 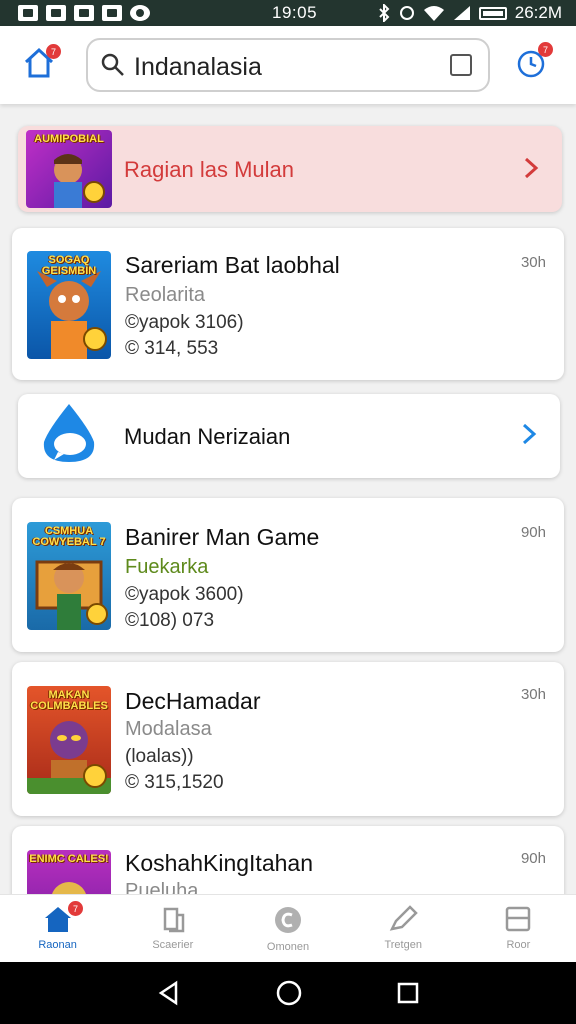 What do you see at coordinates (219, 863) in the screenshot?
I see `item-title: KoshahKingItahan` at bounding box center [219, 863].